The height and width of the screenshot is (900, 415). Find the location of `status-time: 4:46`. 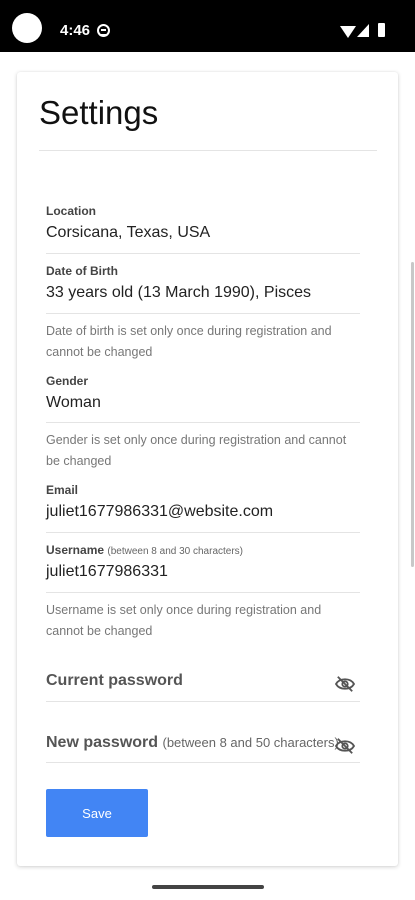

status-time: 4:46 is located at coordinates (75, 30).